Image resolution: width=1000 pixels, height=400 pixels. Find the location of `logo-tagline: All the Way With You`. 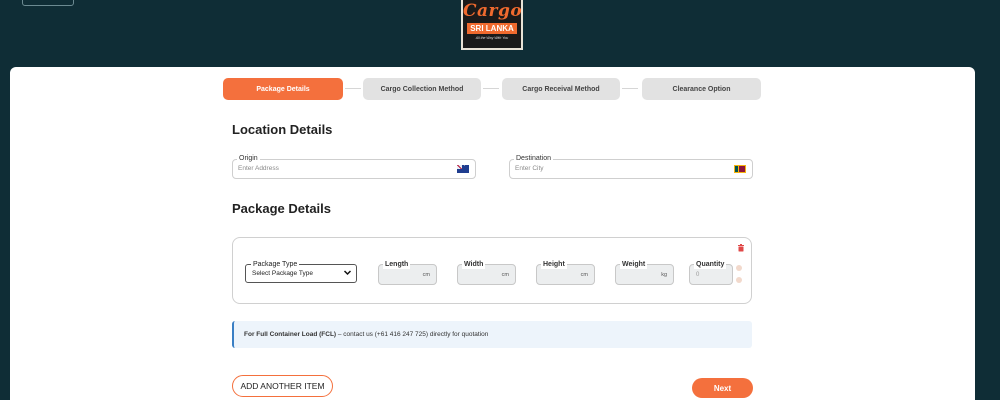

logo-tagline: All the Way With You is located at coordinates (492, 38).